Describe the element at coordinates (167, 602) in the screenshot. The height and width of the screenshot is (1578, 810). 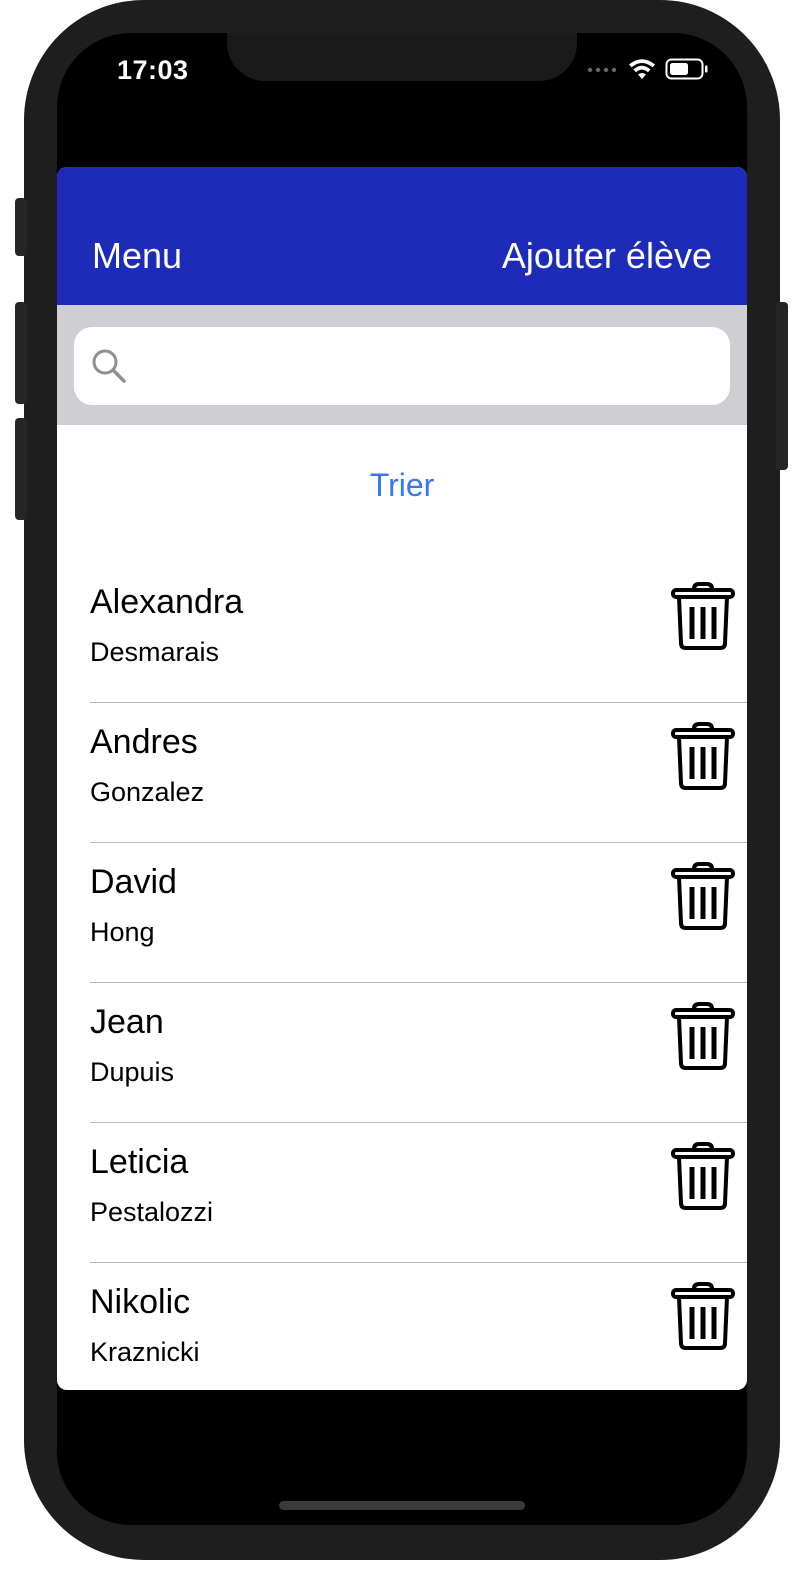
I see `student-first-name: Alexandra` at that location.